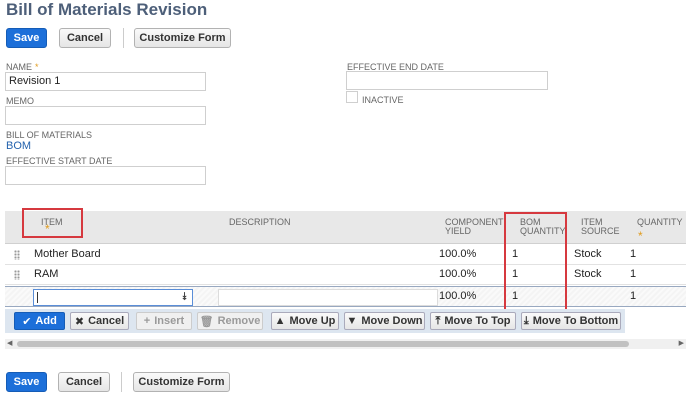 The width and height of the screenshot is (686, 404). I want to click on arrow-to-bottom-icon: ⤓, so click(526, 320).